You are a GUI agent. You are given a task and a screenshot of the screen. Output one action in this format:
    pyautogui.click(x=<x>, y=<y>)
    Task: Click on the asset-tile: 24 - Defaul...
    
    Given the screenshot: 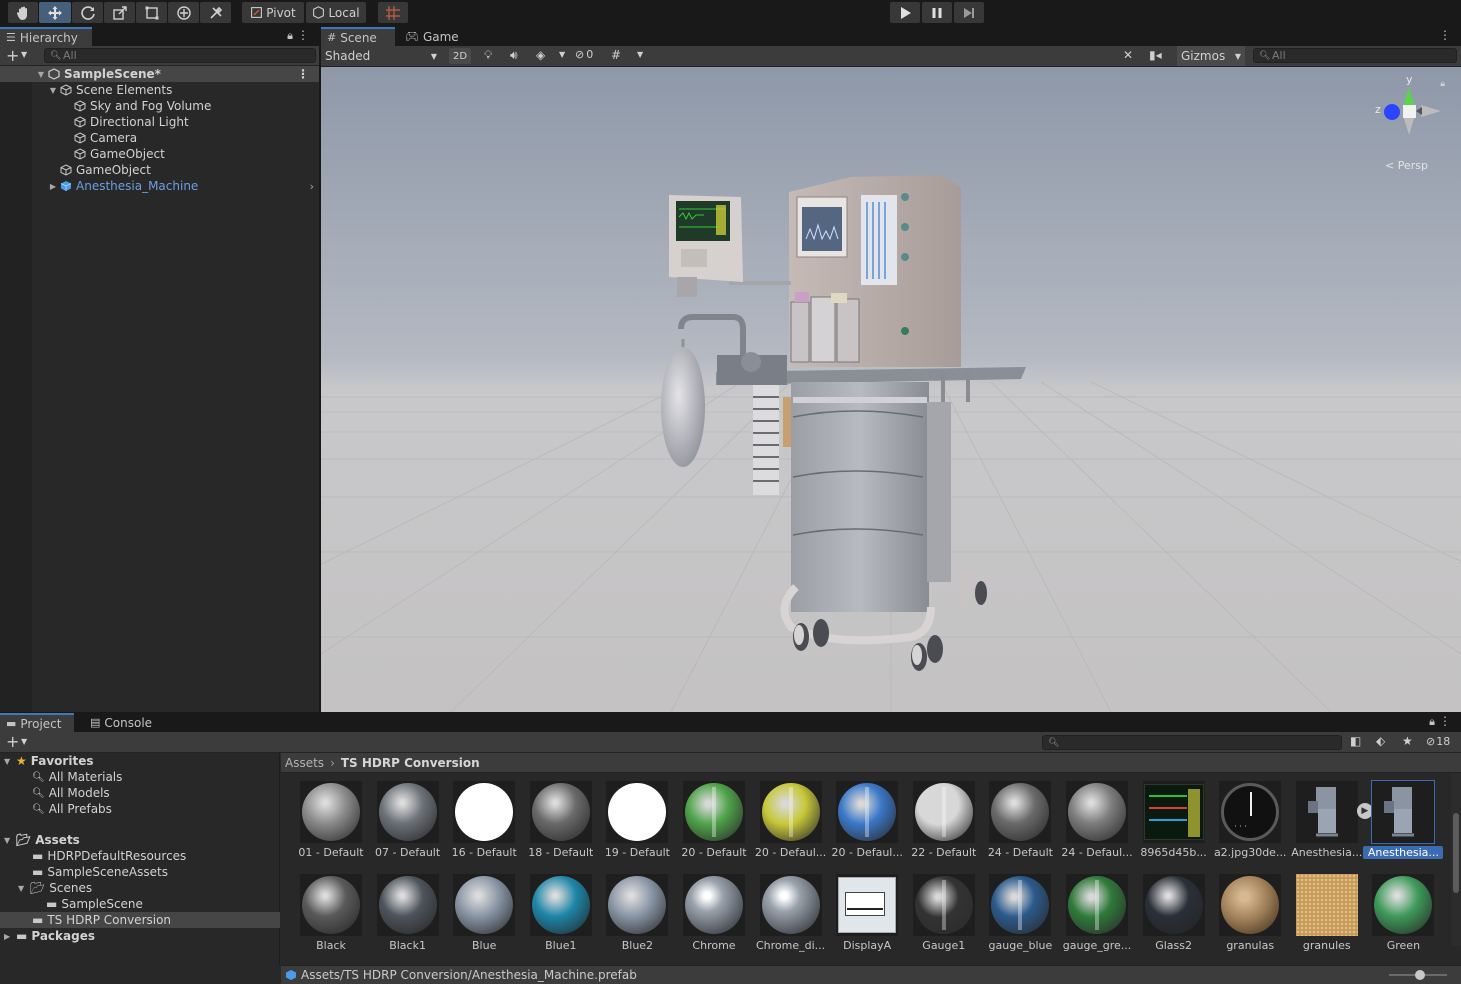 What is the action you would take?
    pyautogui.click(x=1097, y=825)
    